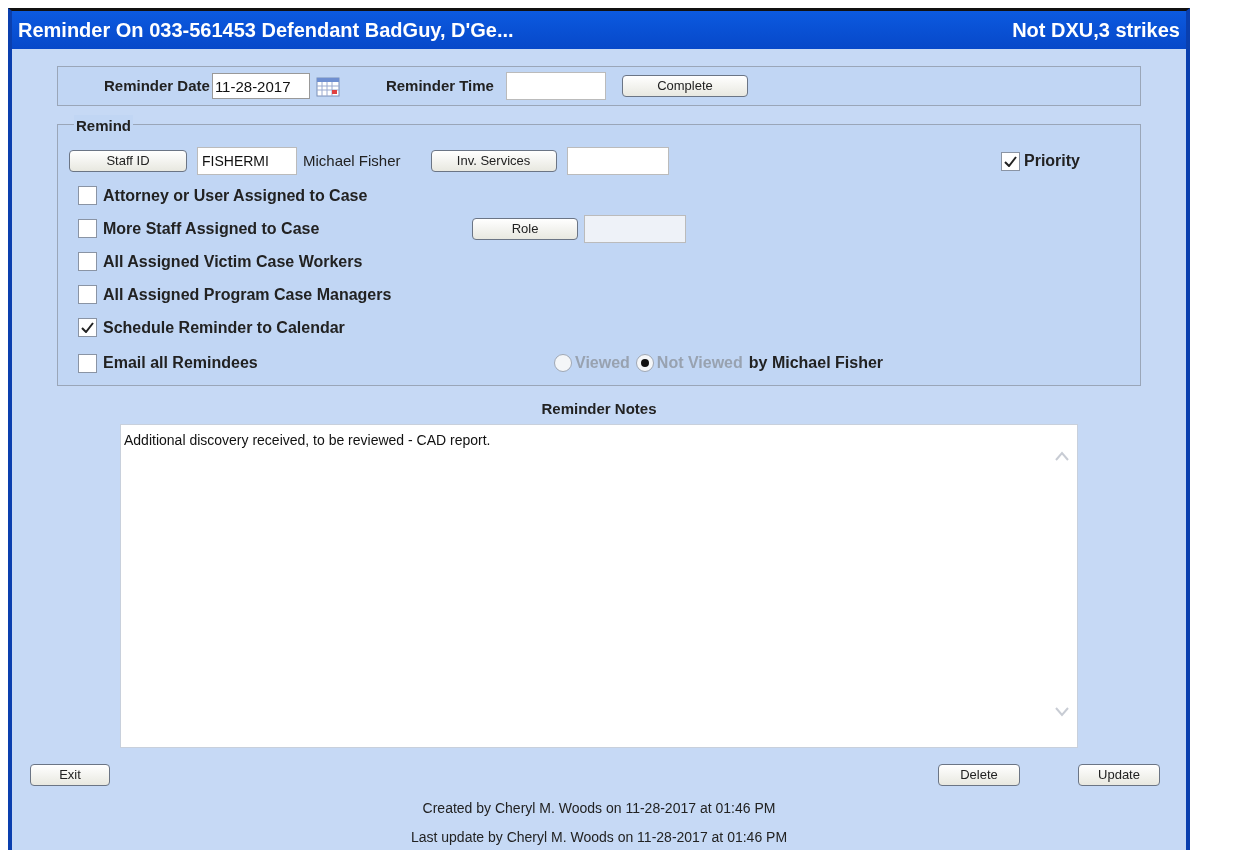 The image size is (1252, 850). I want to click on staff-id-button: Staff ID, so click(128, 161).